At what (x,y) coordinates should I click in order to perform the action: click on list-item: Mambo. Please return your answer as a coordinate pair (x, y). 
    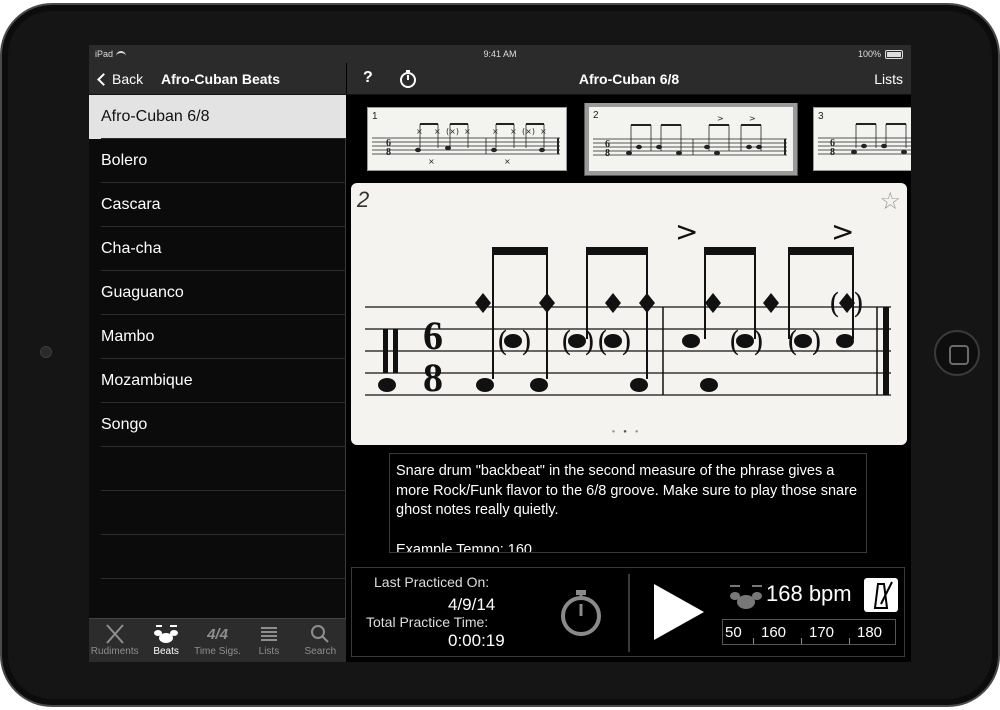
    Looking at the image, I should click on (217, 337).